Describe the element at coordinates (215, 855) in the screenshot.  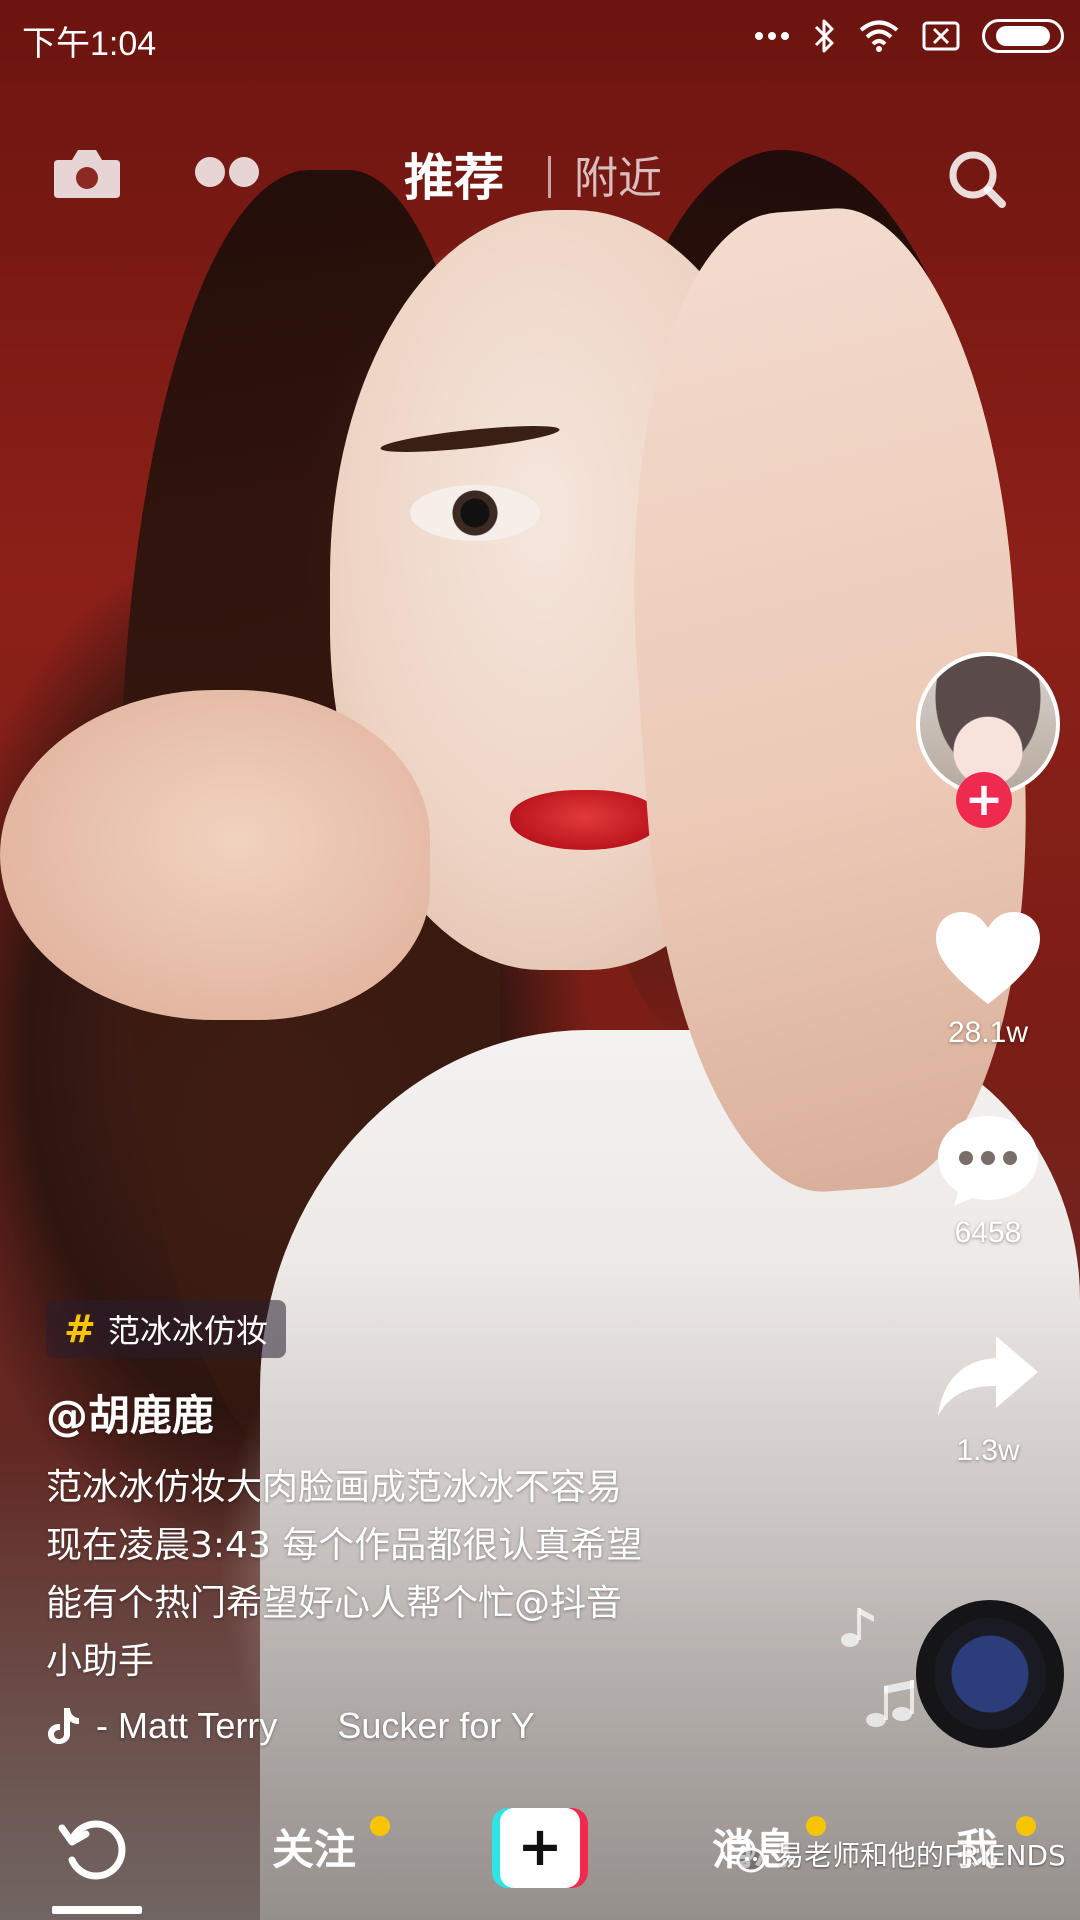
I see `video-frame-hand-left` at that location.